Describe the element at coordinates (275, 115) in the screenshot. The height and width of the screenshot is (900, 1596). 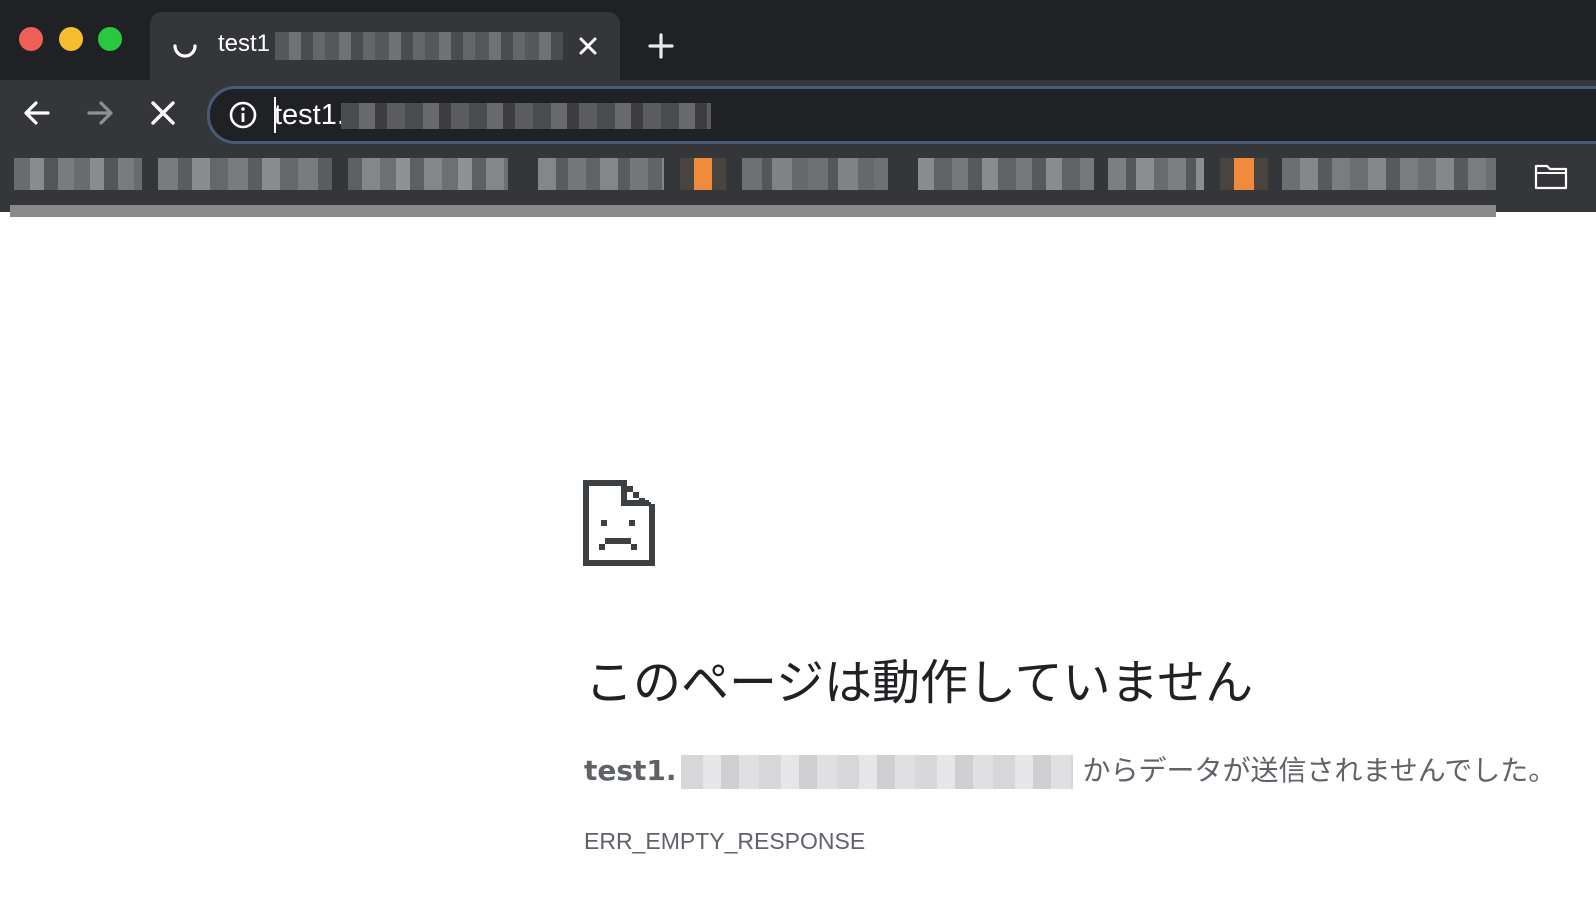
I see `text-cursor` at that location.